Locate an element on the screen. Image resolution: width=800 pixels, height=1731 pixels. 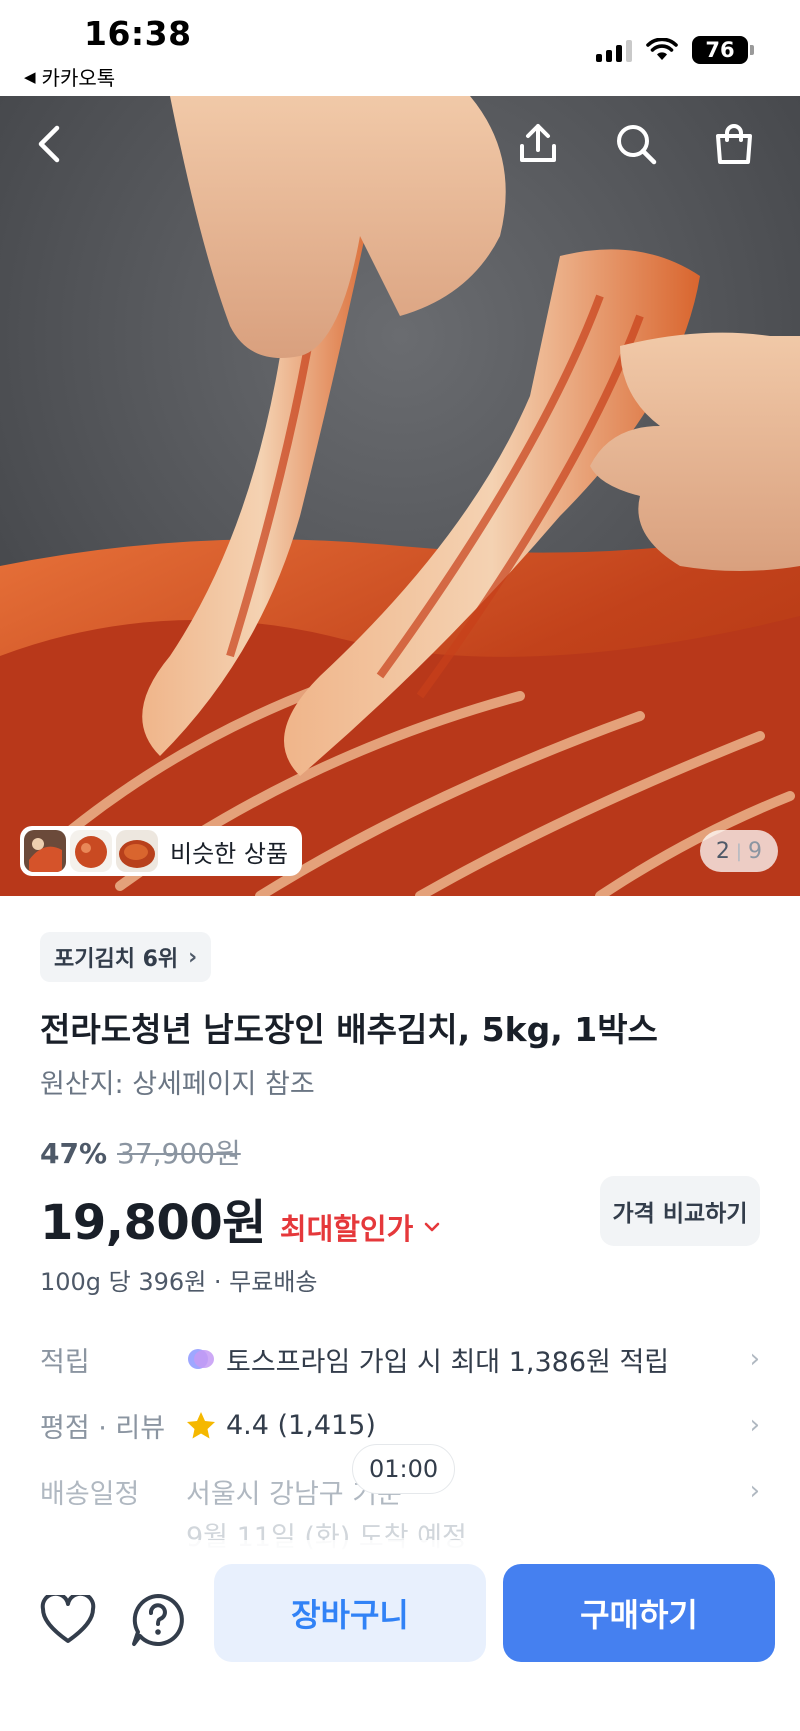
cellular-signal-icon is located at coordinates (614, 50).